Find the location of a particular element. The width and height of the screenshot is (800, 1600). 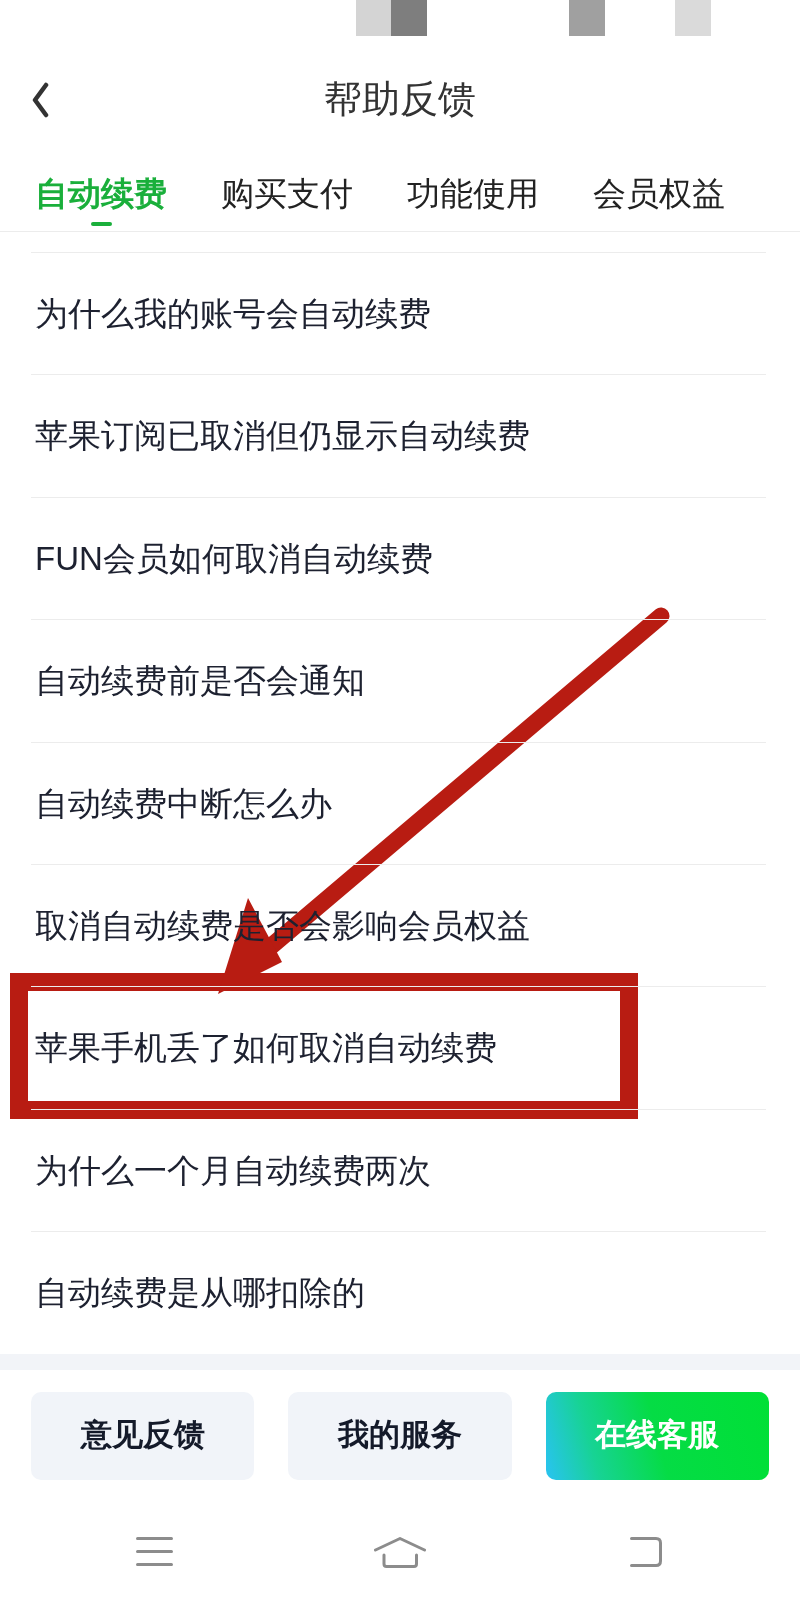

action-button: 我的服务 is located at coordinates (400, 1435).